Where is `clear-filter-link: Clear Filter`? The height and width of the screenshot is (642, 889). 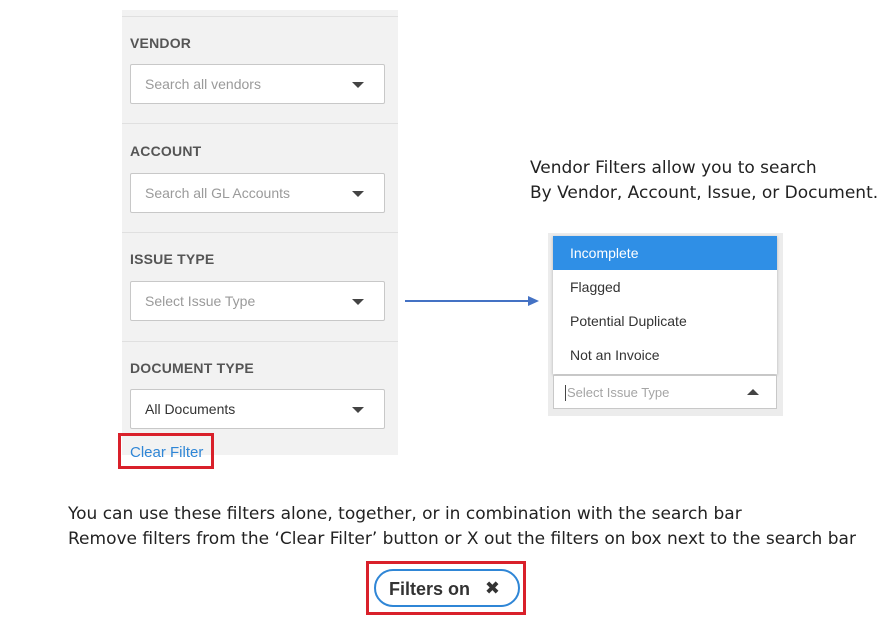 clear-filter-link: Clear Filter is located at coordinates (166, 452).